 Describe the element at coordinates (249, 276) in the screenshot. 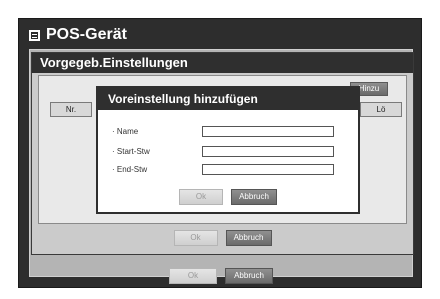

I see `window-cancel-button: Abbruch` at that location.